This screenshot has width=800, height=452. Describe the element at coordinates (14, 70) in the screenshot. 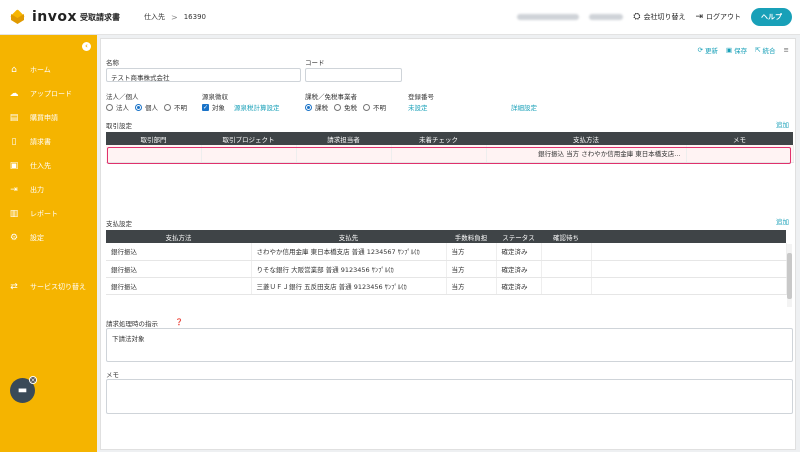

I see `home-icon: ⌂` at that location.